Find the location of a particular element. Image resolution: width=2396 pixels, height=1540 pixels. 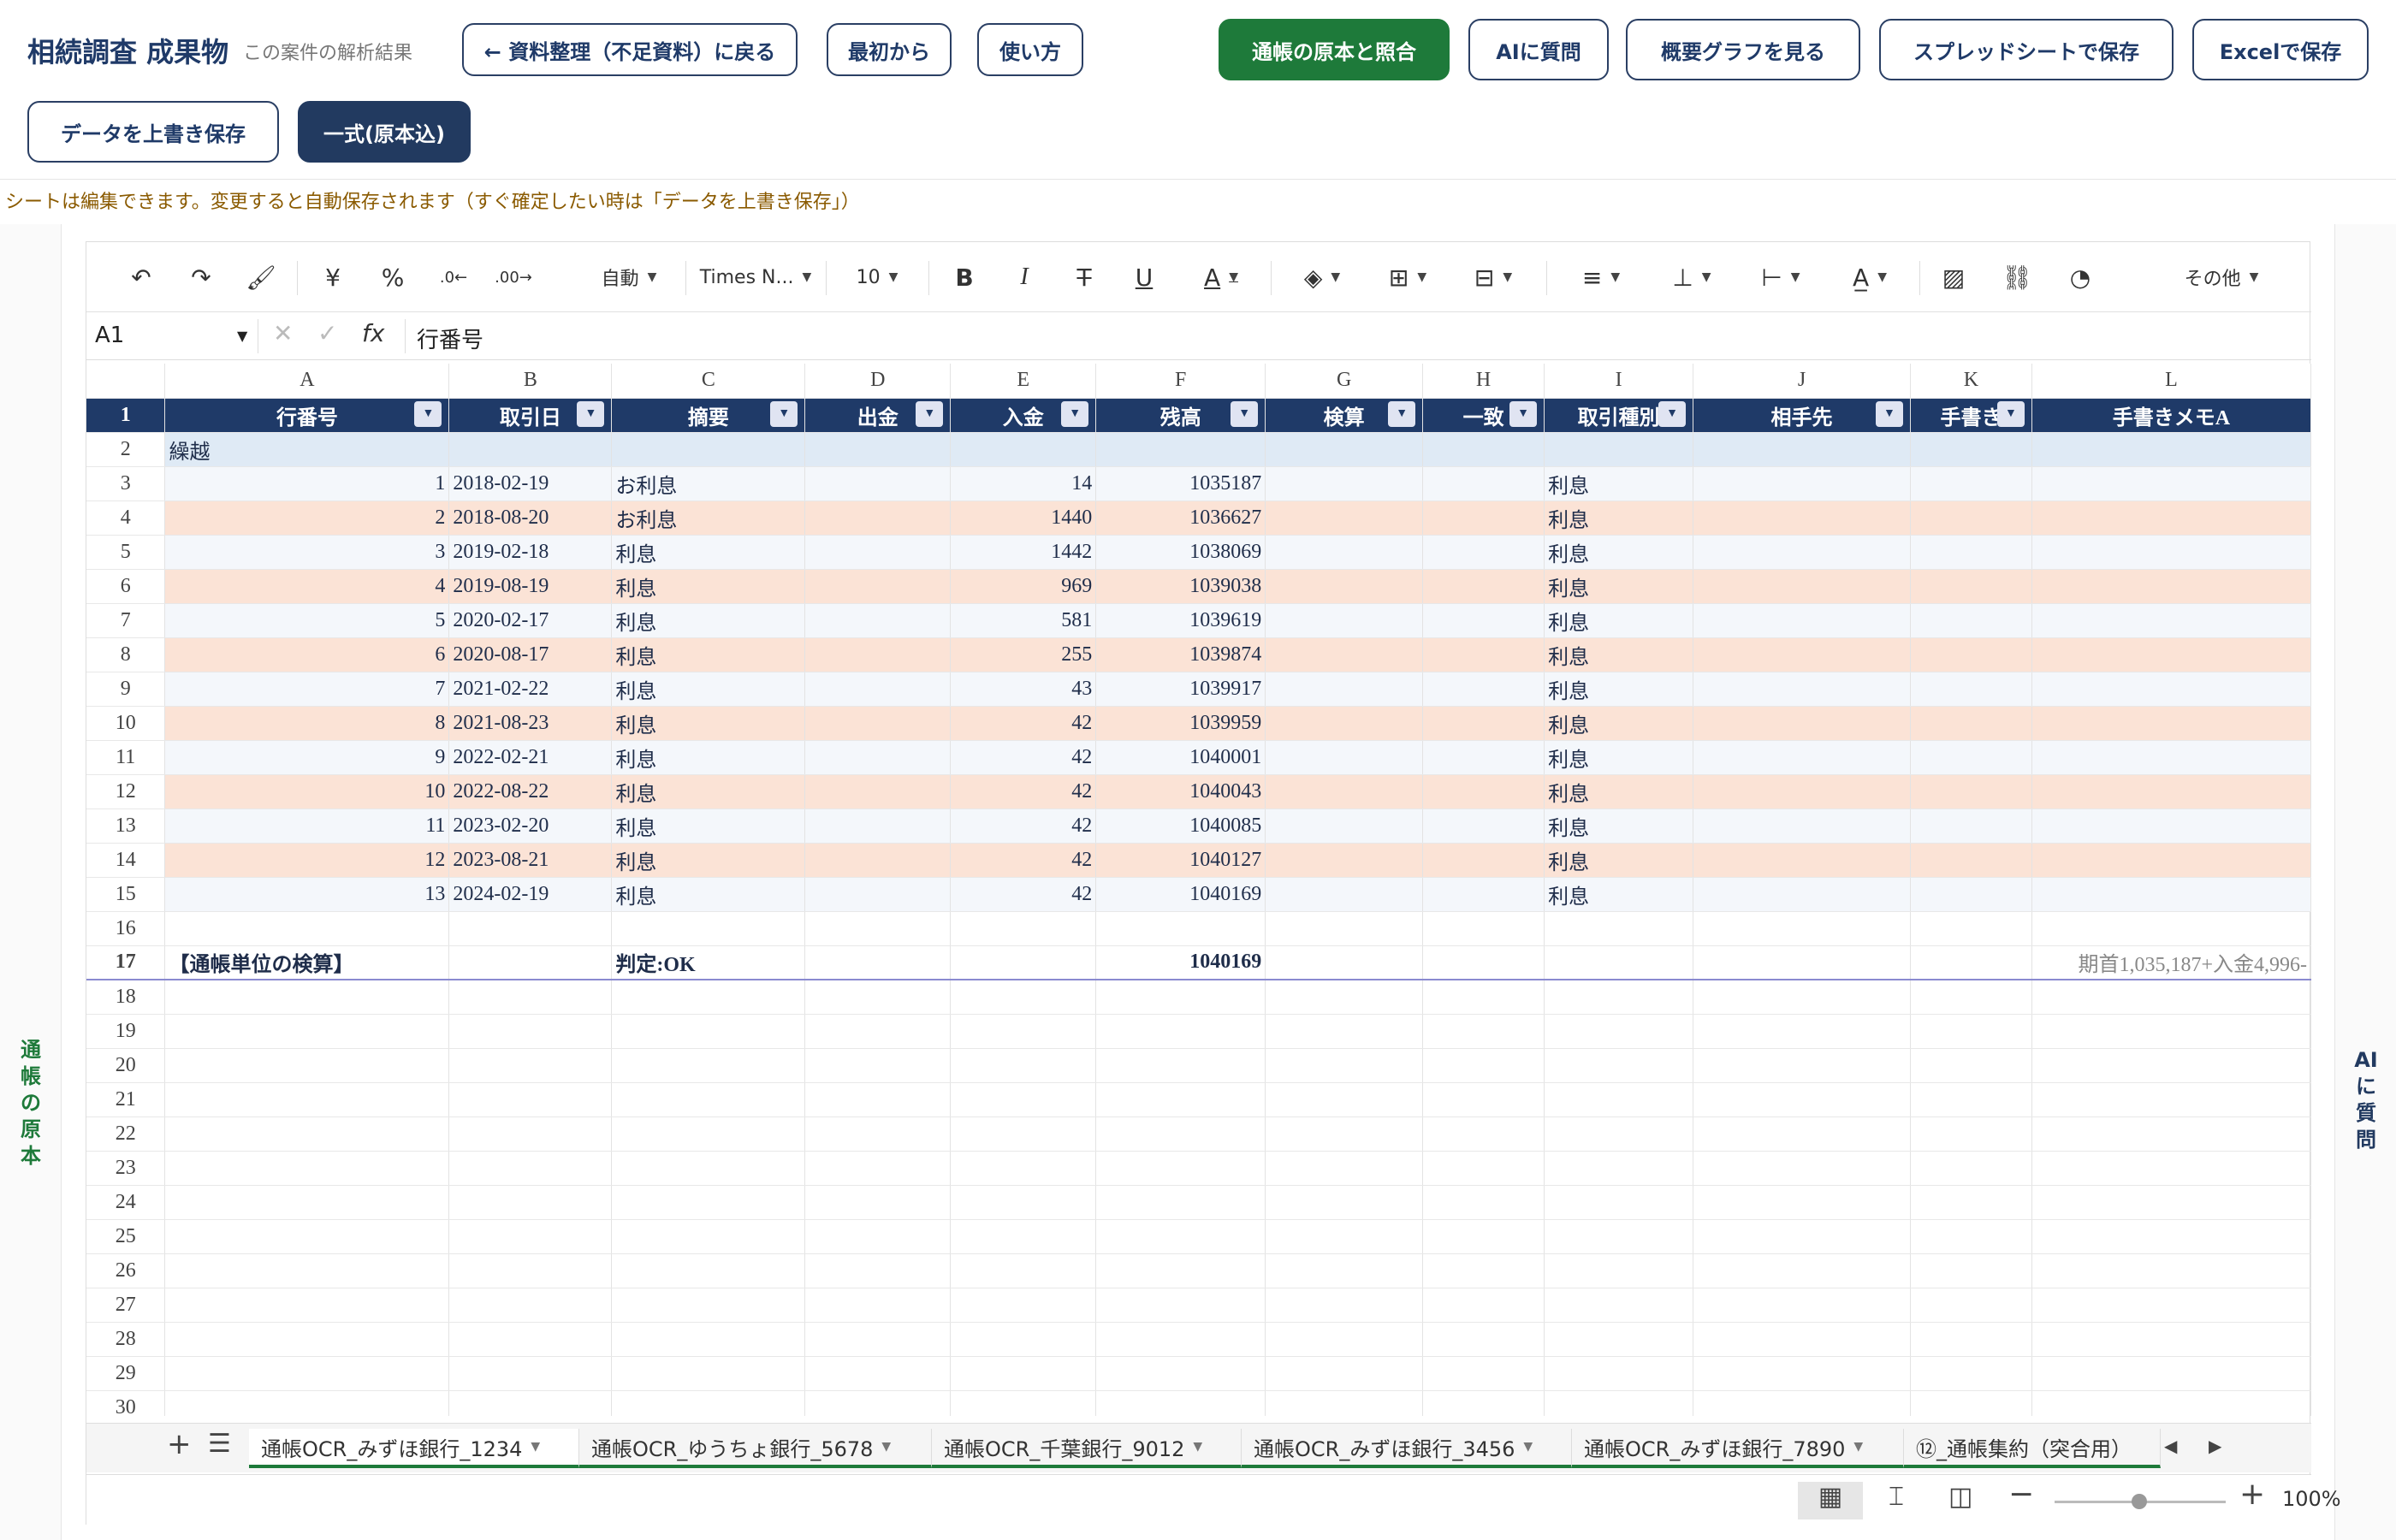

header-cell: 手書き ▼ is located at coordinates (1971, 415).